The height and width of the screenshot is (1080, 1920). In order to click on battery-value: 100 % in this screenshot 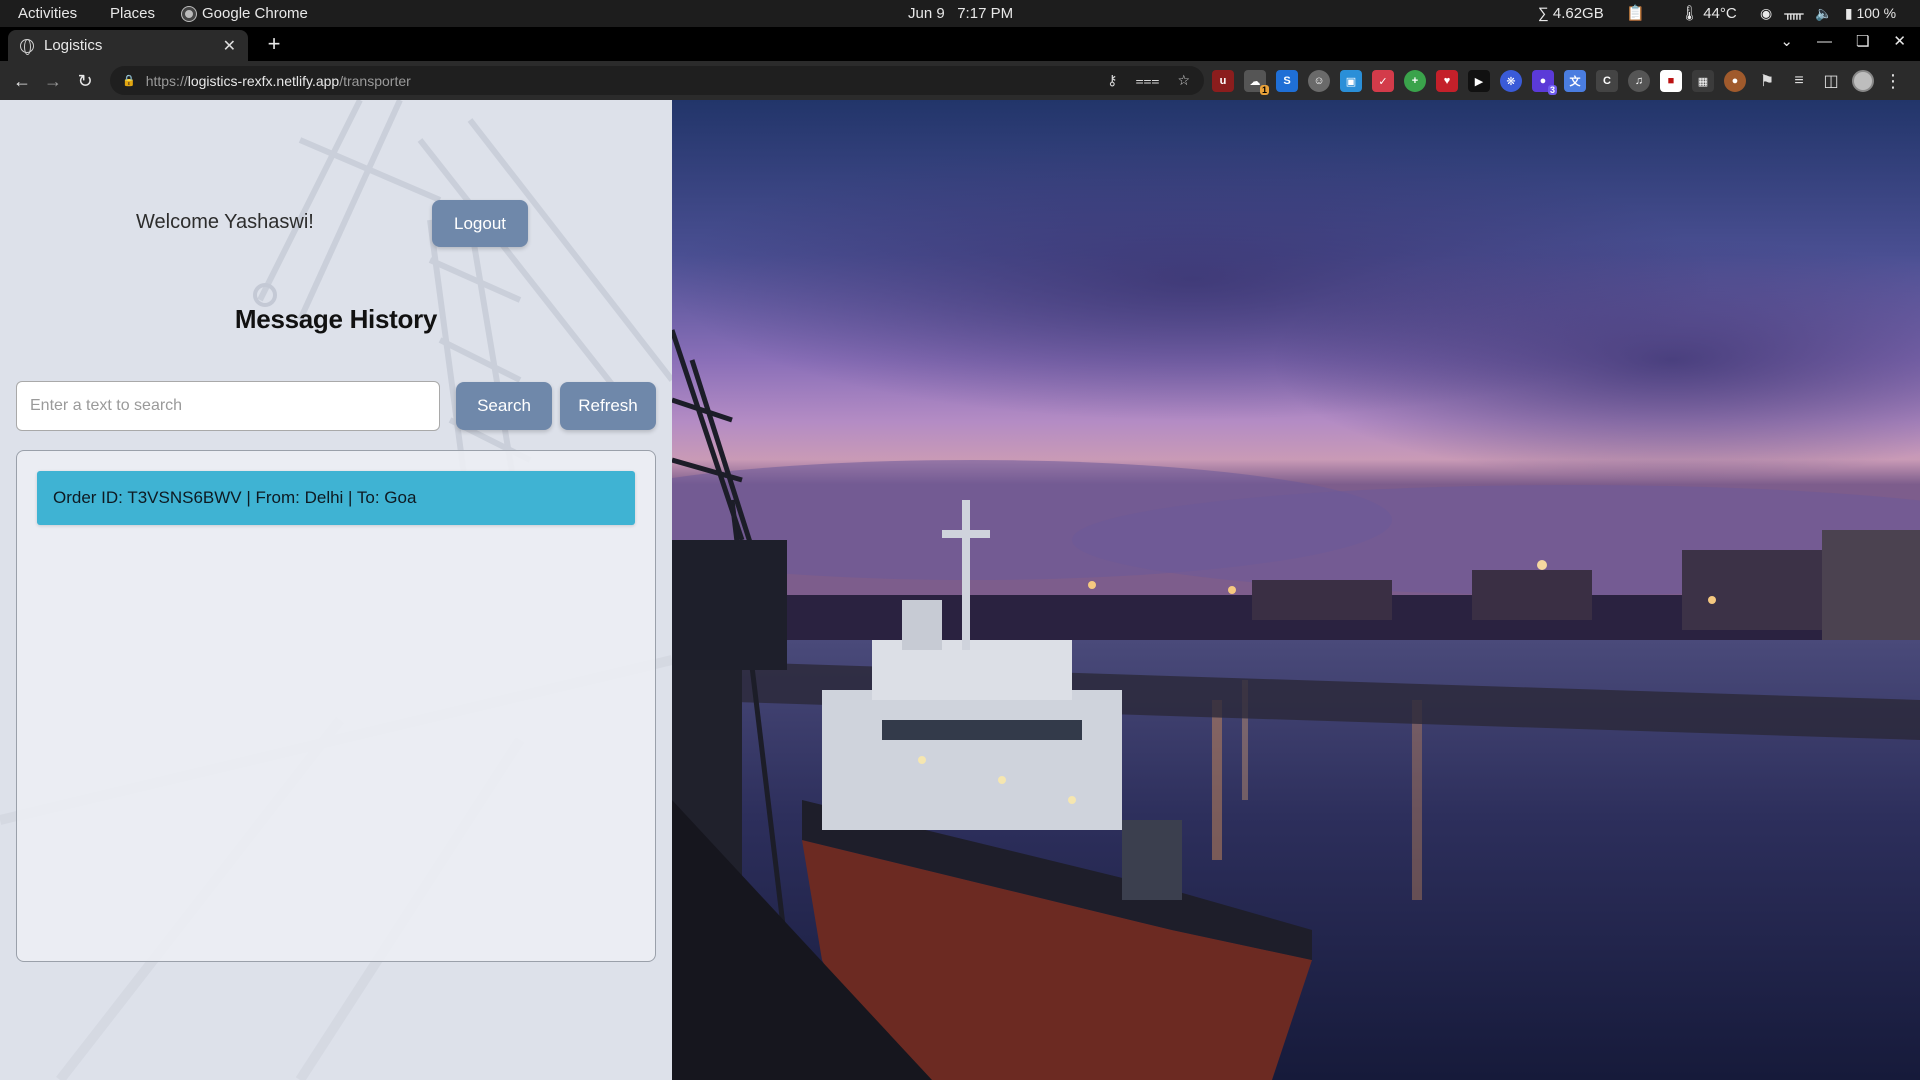, I will do `click(1876, 13)`.